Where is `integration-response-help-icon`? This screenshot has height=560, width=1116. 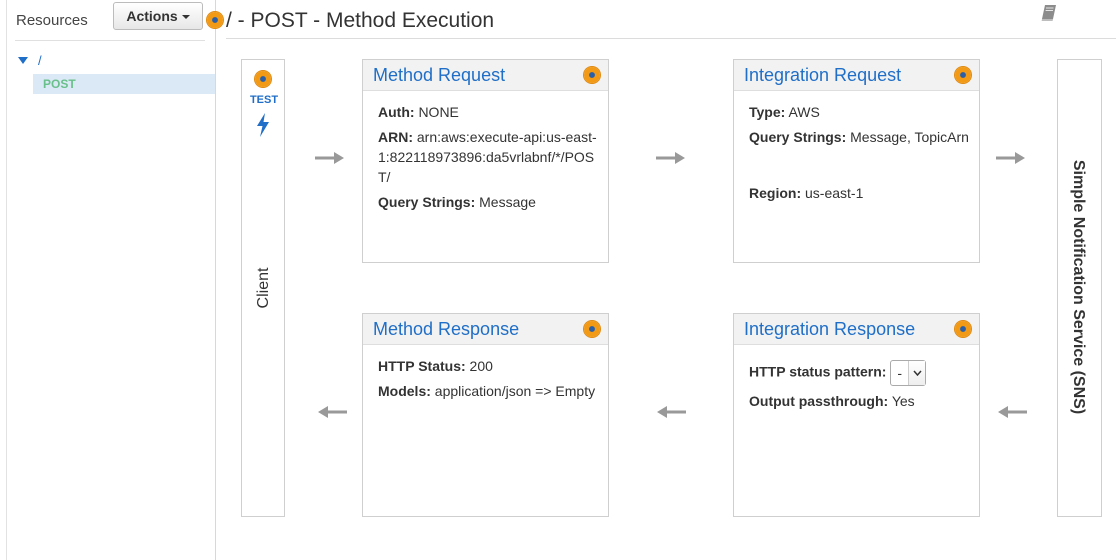
integration-response-help-icon is located at coordinates (963, 329).